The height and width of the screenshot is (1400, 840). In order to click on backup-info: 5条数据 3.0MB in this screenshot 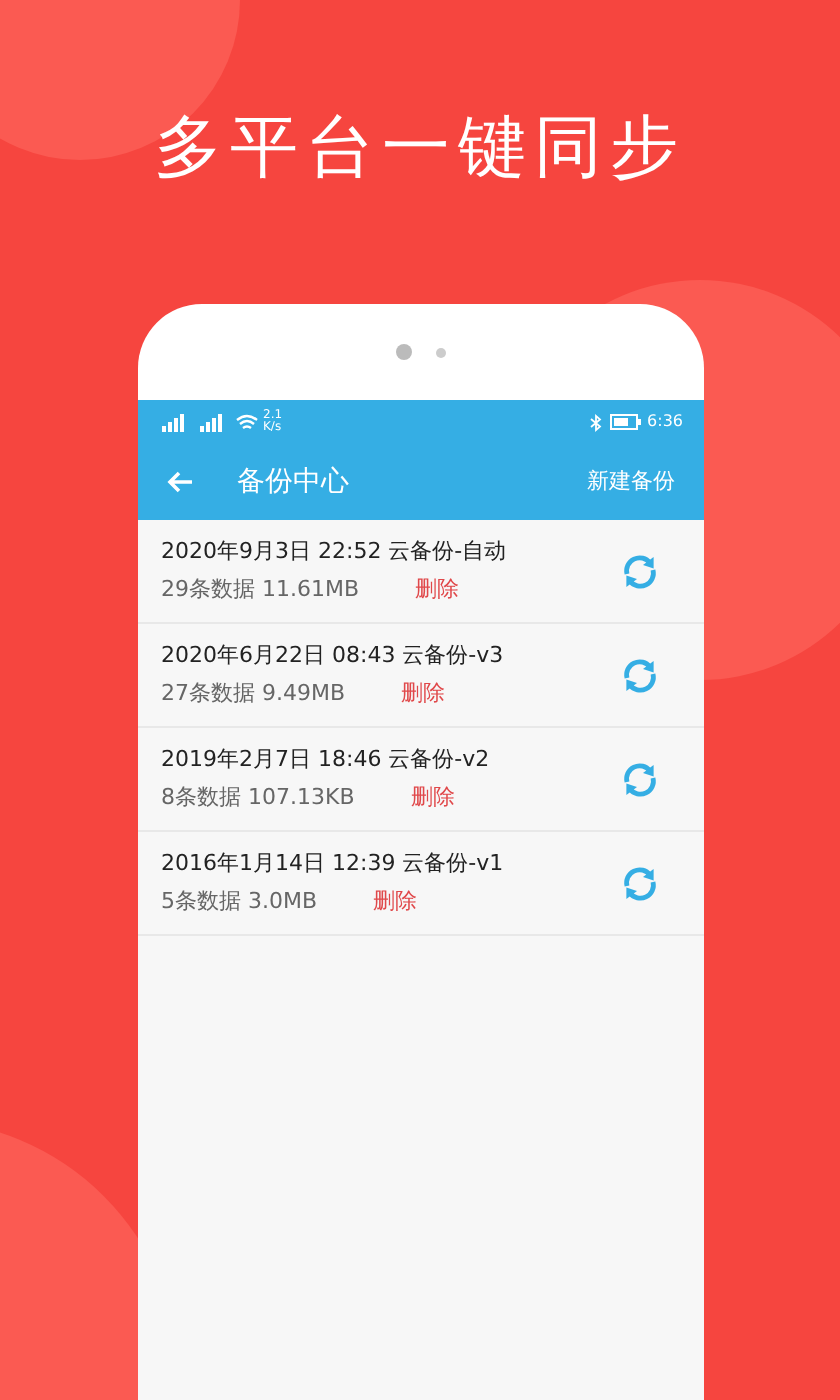, I will do `click(239, 902)`.